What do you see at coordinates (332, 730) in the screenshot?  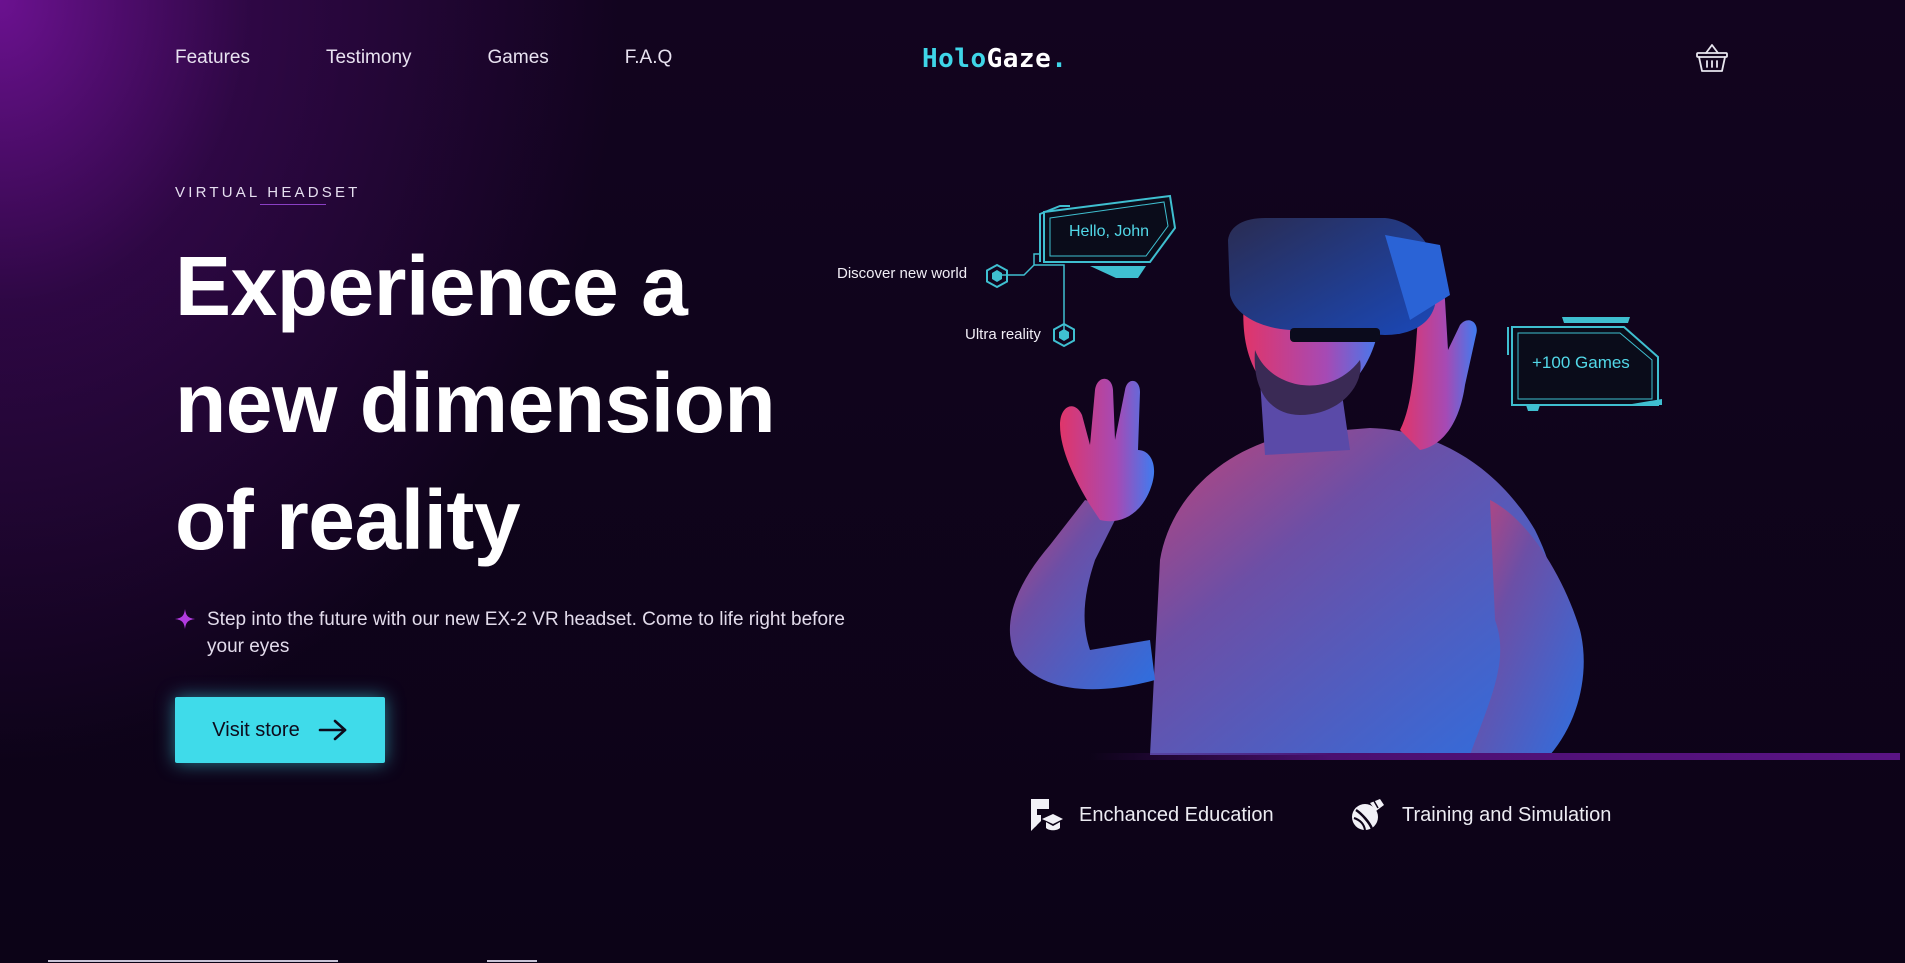 I see `arrow-right-icon` at bounding box center [332, 730].